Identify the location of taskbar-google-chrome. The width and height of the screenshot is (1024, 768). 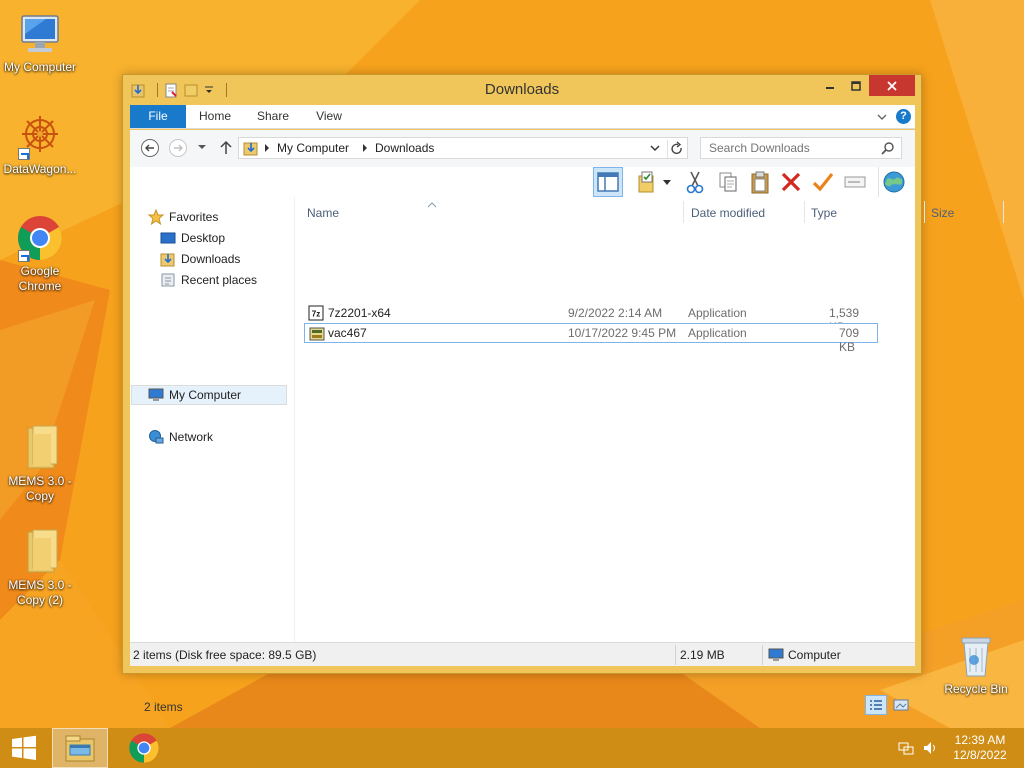
(144, 748).